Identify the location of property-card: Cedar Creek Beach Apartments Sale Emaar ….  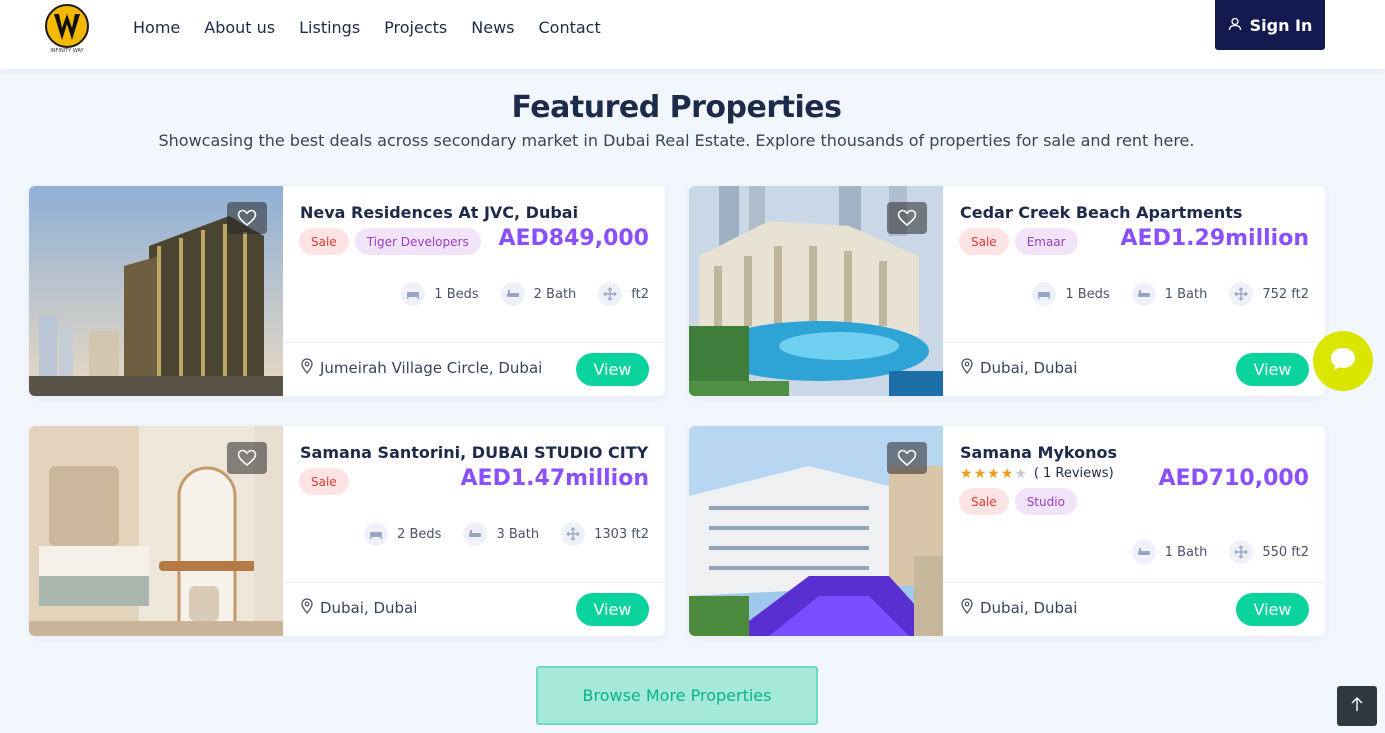
(1007, 291).